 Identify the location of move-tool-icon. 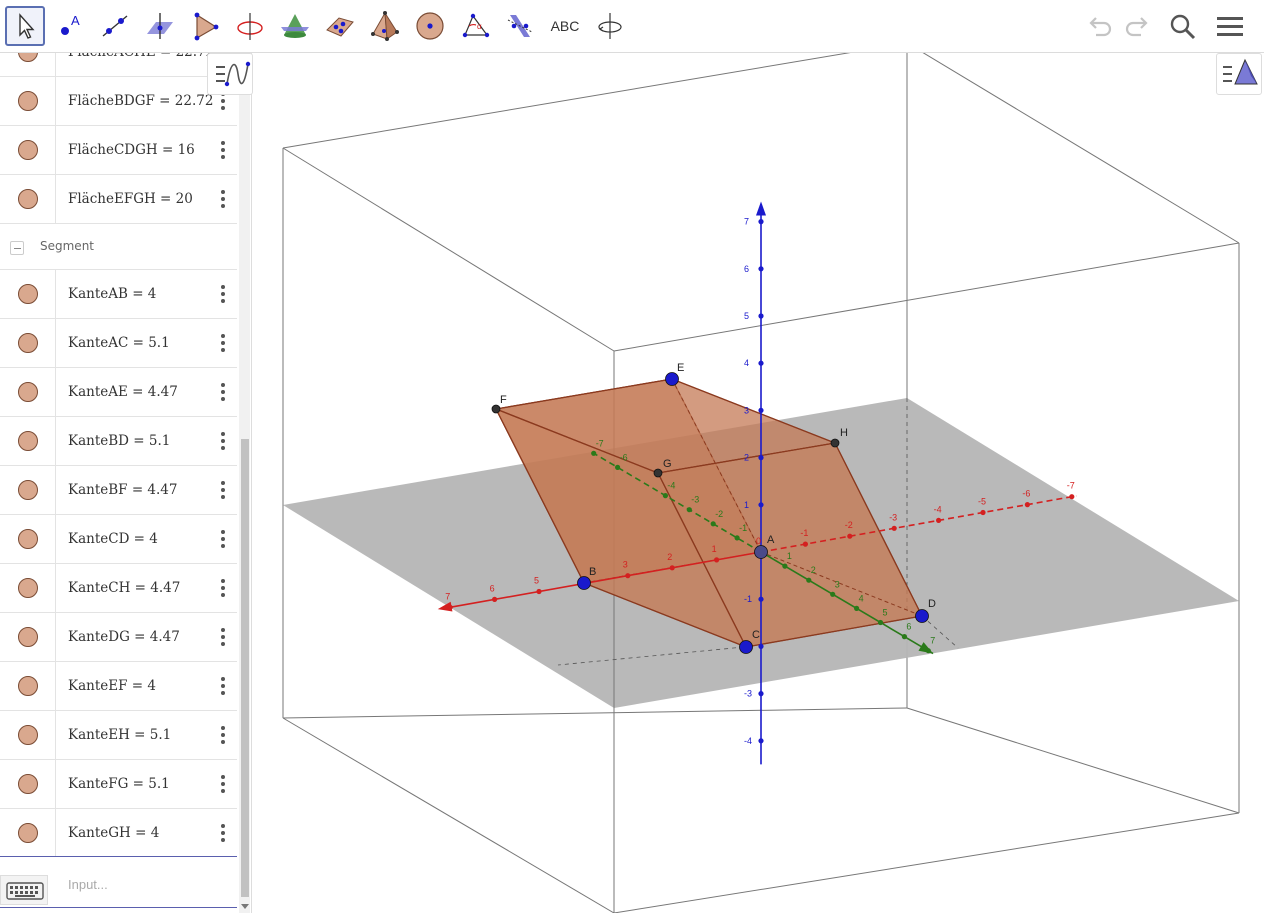
(27, 26).